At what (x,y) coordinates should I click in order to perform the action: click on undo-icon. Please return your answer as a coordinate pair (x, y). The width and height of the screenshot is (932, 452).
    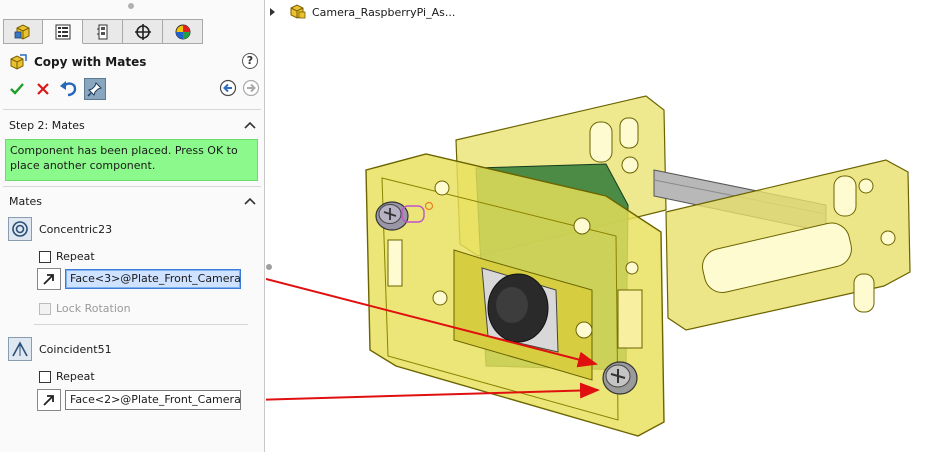
    Looking at the image, I should click on (68, 89).